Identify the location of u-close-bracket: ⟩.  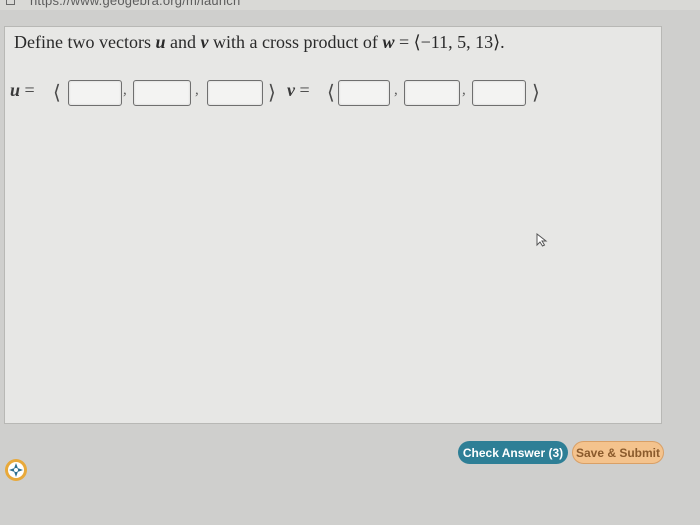
(272, 93).